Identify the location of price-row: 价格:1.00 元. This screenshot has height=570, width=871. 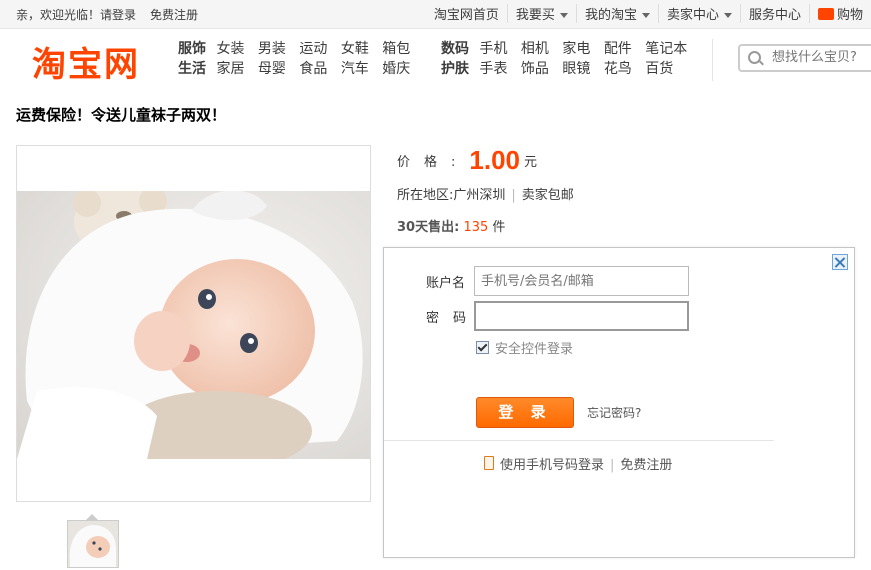
(467, 160).